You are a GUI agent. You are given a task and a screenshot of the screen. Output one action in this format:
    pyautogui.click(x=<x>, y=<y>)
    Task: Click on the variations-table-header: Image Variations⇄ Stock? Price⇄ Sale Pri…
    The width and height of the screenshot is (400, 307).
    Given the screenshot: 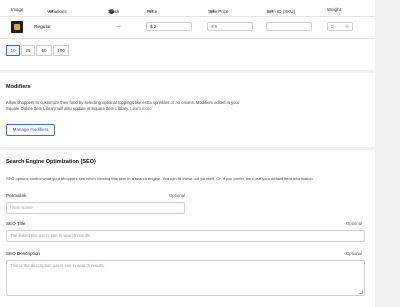 What is the action you would take?
    pyautogui.click(x=187, y=10)
    